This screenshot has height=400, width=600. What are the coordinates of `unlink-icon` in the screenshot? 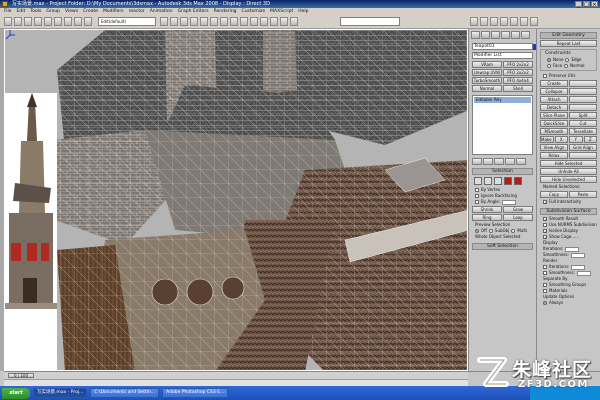 It's located at (38, 21).